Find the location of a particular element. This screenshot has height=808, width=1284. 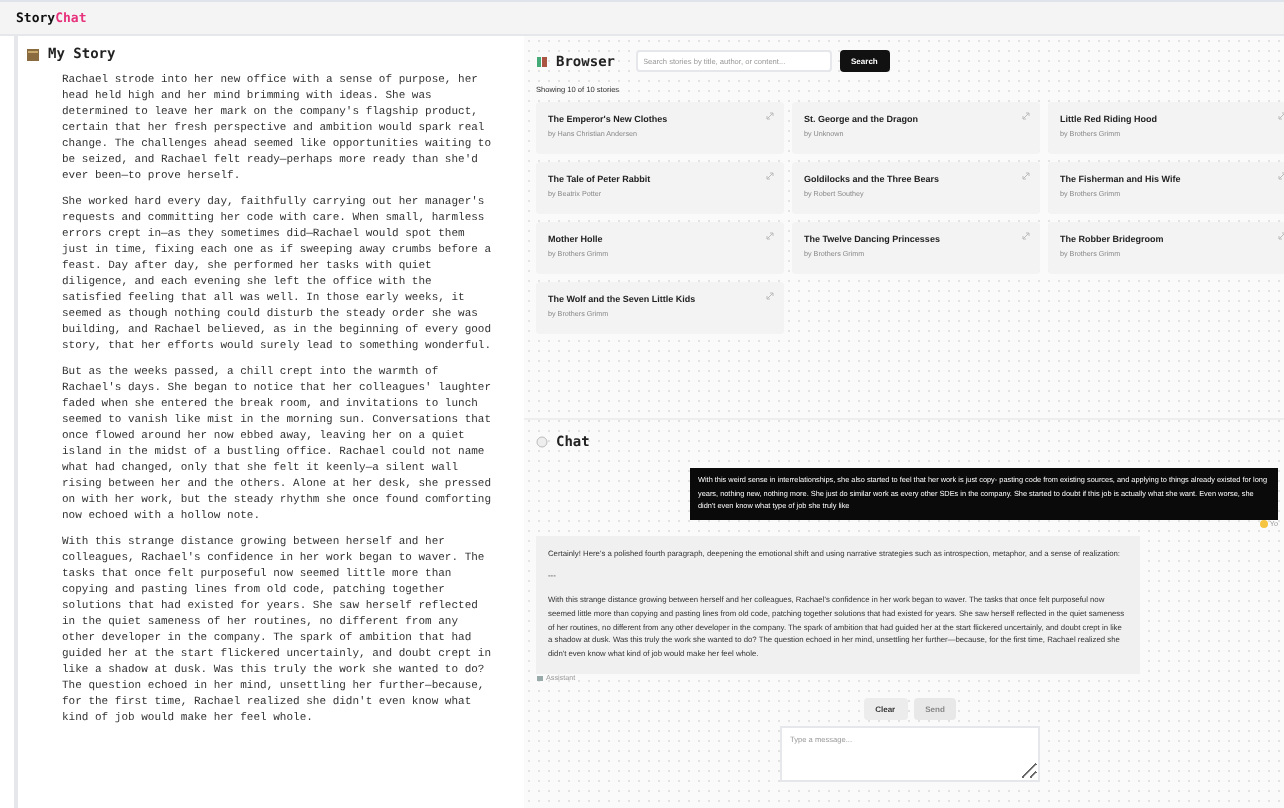

chat-icon is located at coordinates (542, 442).